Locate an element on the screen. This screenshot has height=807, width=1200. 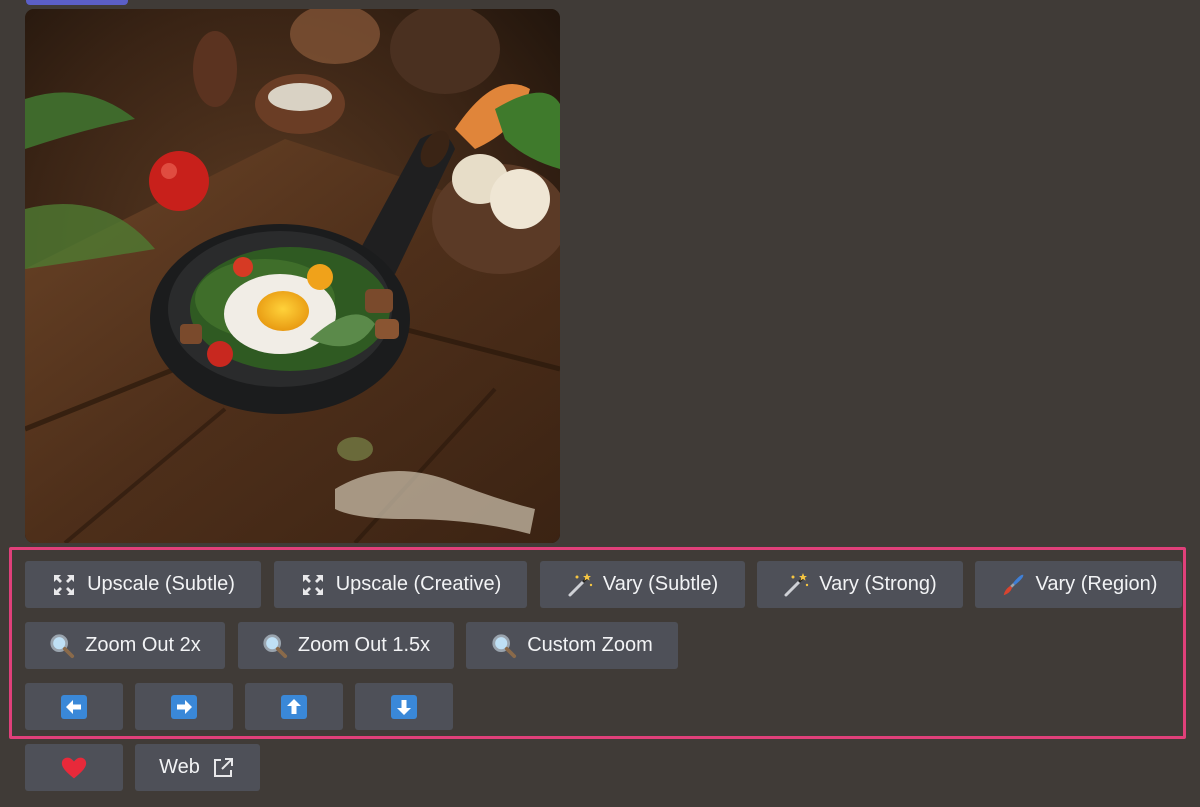
vary-region-button: Vary (Region) is located at coordinates (1078, 584).